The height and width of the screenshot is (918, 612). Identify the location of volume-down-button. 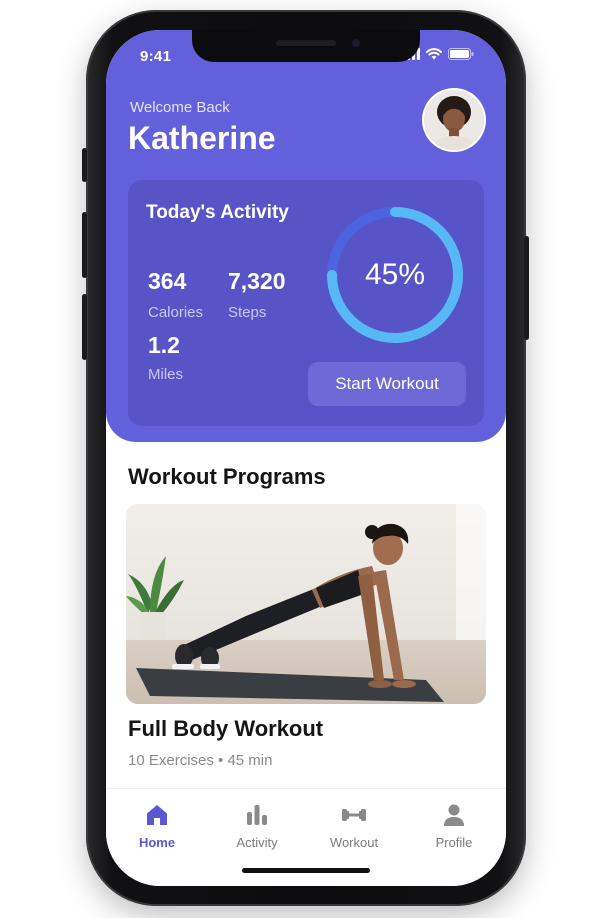
(84, 327).